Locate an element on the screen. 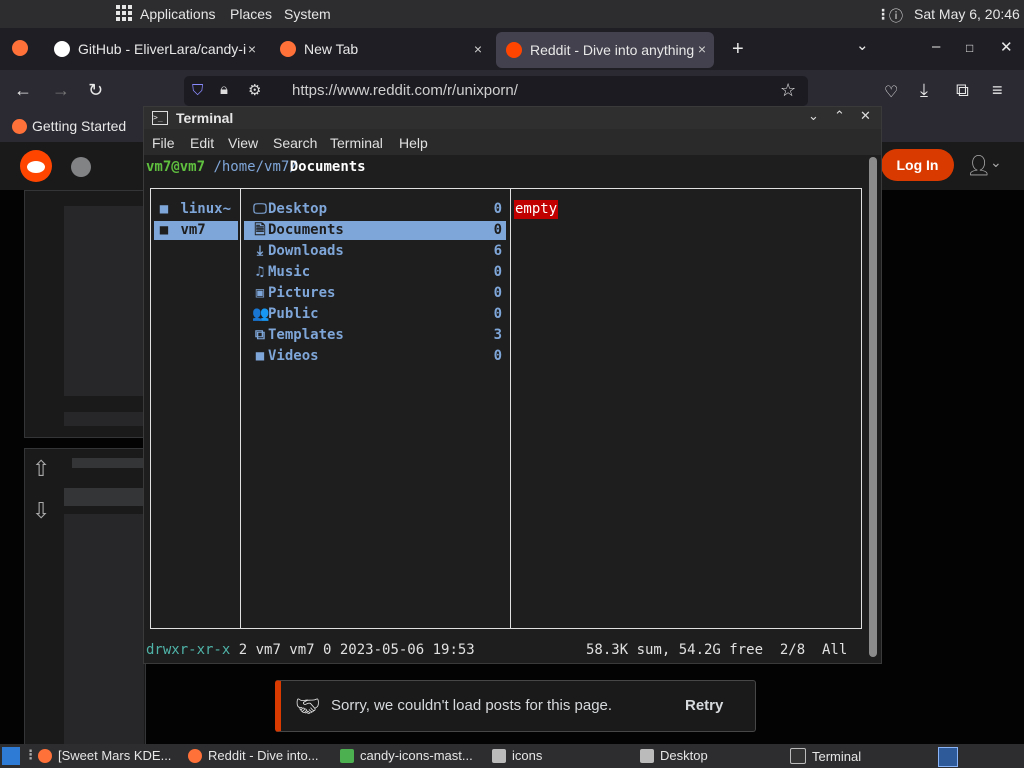 The width and height of the screenshot is (1024, 768). taskbar-item-desktop: Desktop is located at coordinates (674, 755).